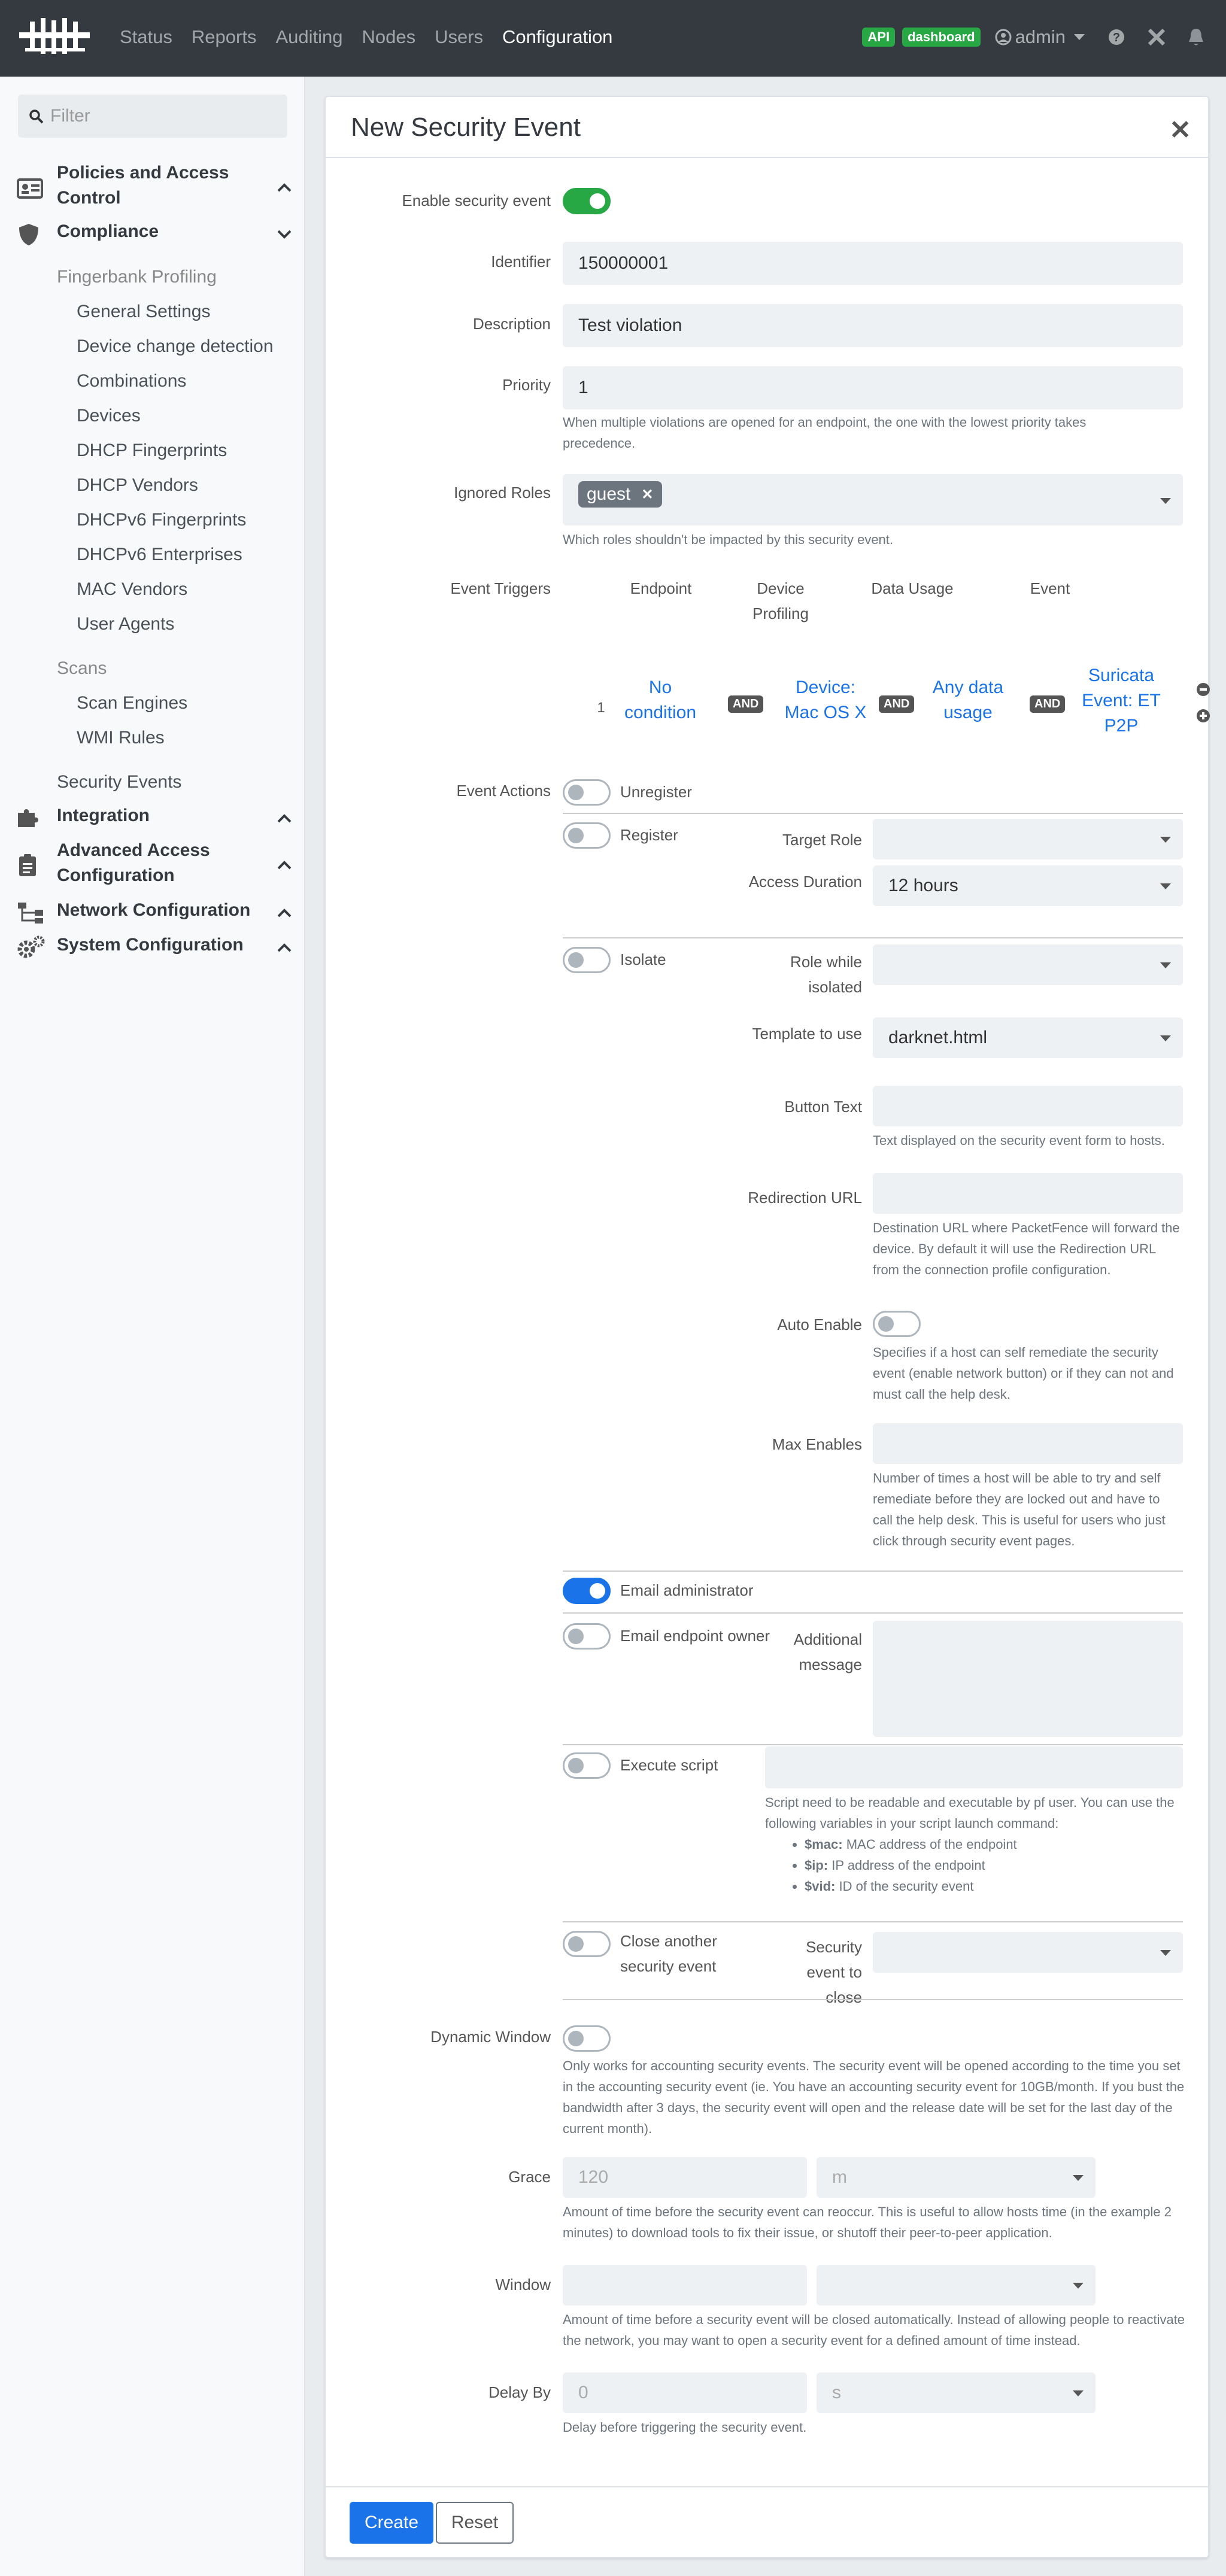  Describe the element at coordinates (175, 346) in the screenshot. I see `sidebar-item-device-change-detection: Device change detection` at that location.